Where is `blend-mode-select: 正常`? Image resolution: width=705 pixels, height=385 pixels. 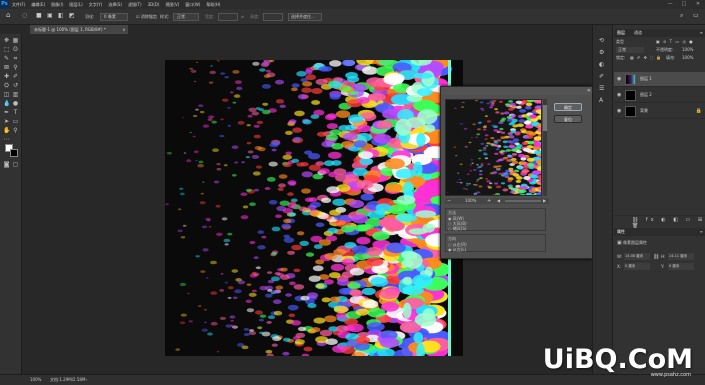 blend-mode-select: 正常 is located at coordinates (630, 50).